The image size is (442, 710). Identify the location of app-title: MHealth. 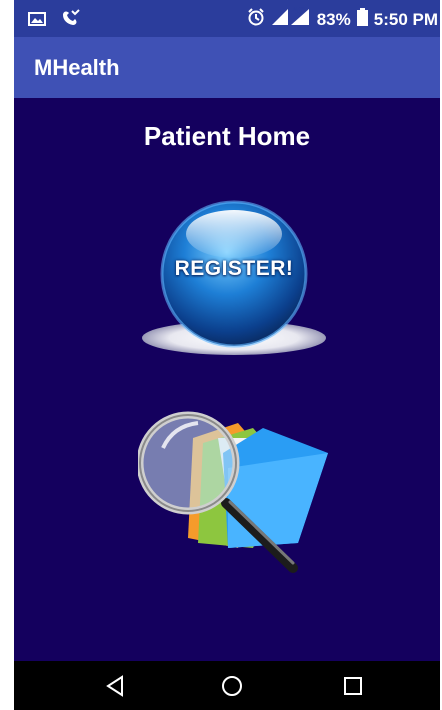
(77, 67).